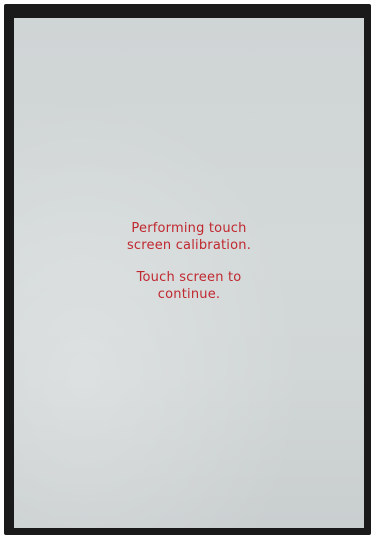 Image resolution: width=375 pixels, height=539 pixels. I want to click on instruction-line-1: Touch screen to, so click(189, 277).